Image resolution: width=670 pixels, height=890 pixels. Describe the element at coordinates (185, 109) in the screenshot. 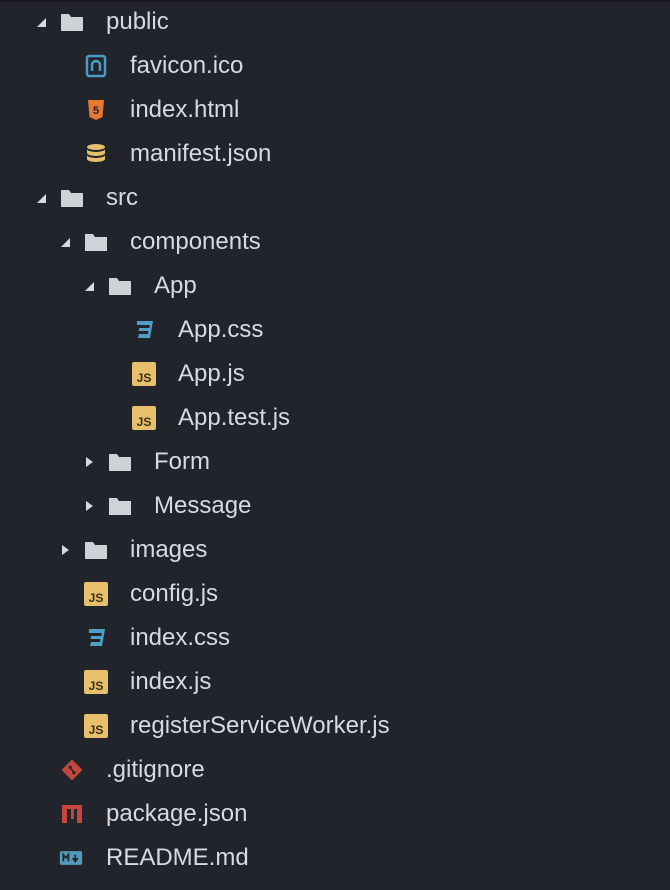

I see `tree-item-label: index.html` at that location.